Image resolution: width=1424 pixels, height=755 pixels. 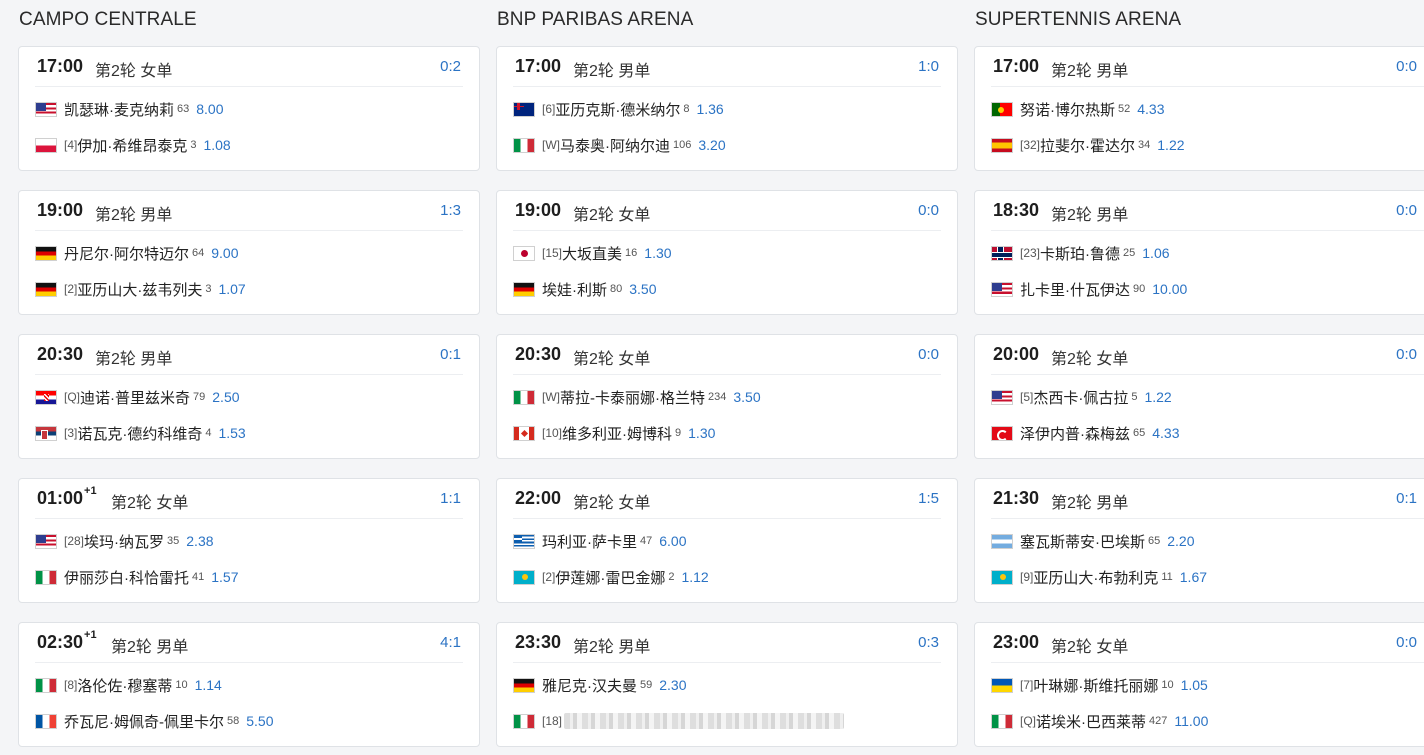 What do you see at coordinates (672, 541) in the screenshot?
I see `player-odds: 6.00` at bounding box center [672, 541].